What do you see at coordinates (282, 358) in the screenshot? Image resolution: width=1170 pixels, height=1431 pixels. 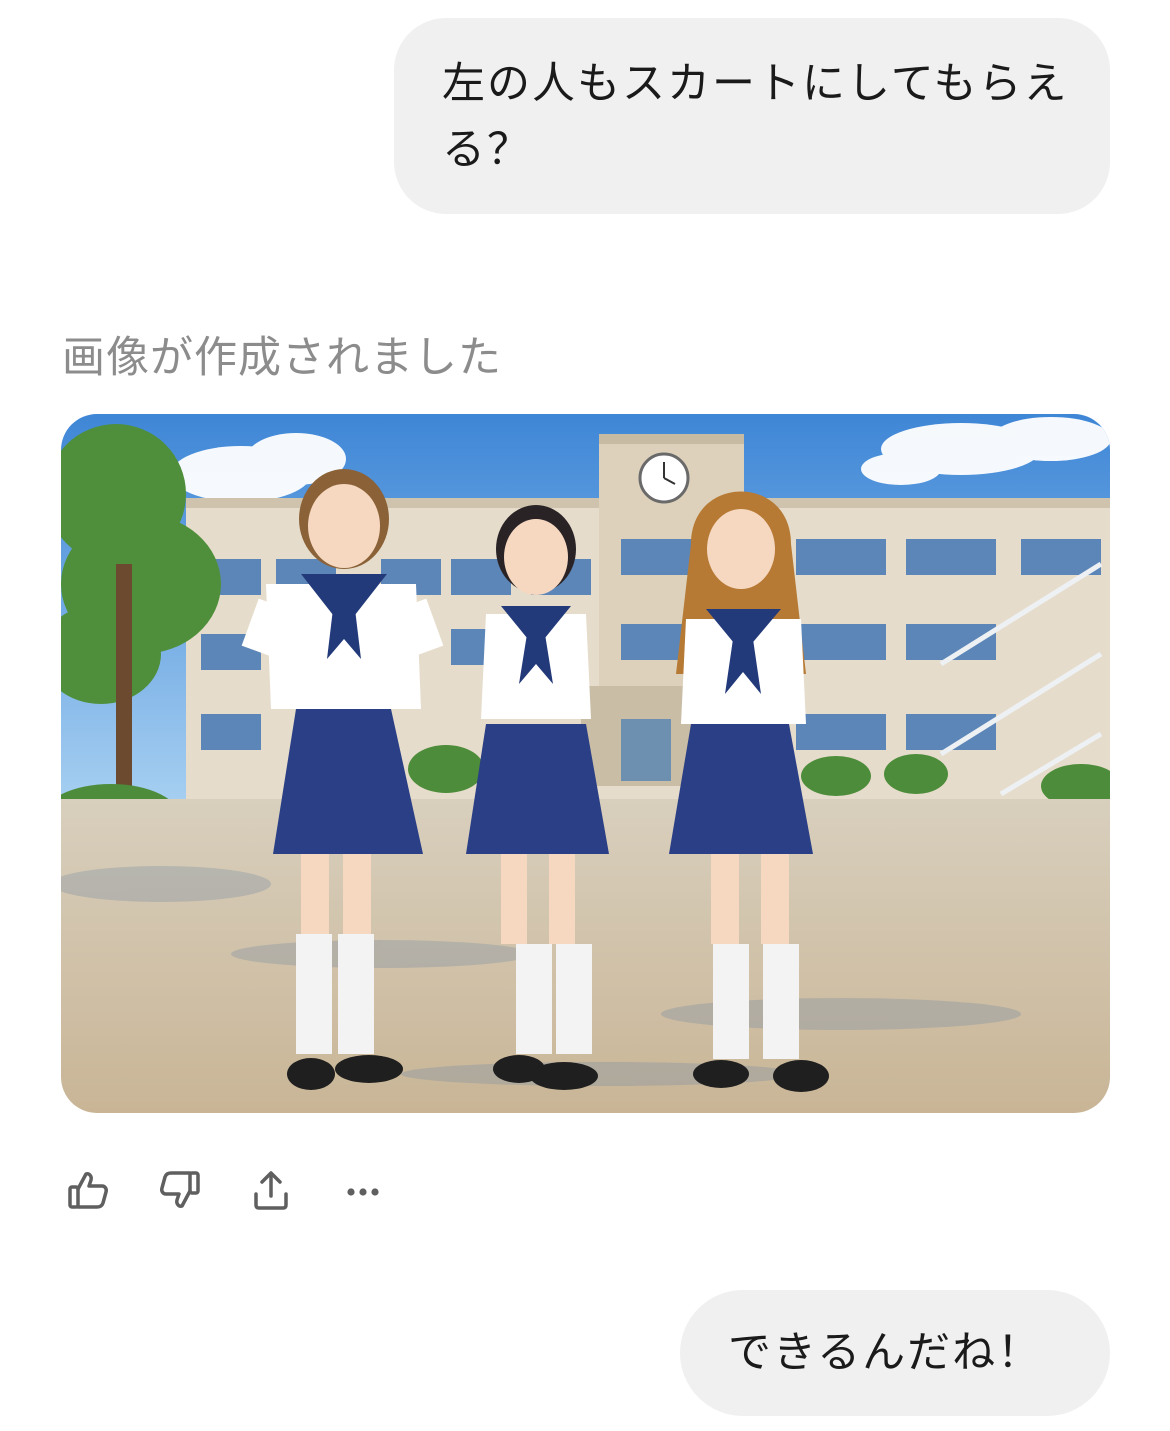 I see `image-created-status: 画像が作成されました` at bounding box center [282, 358].